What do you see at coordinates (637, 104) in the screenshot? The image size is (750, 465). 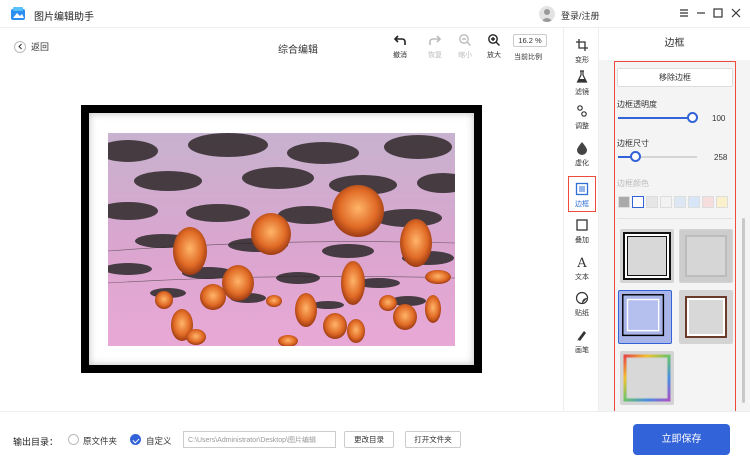 I see `opacity-label: 边框透明度` at bounding box center [637, 104].